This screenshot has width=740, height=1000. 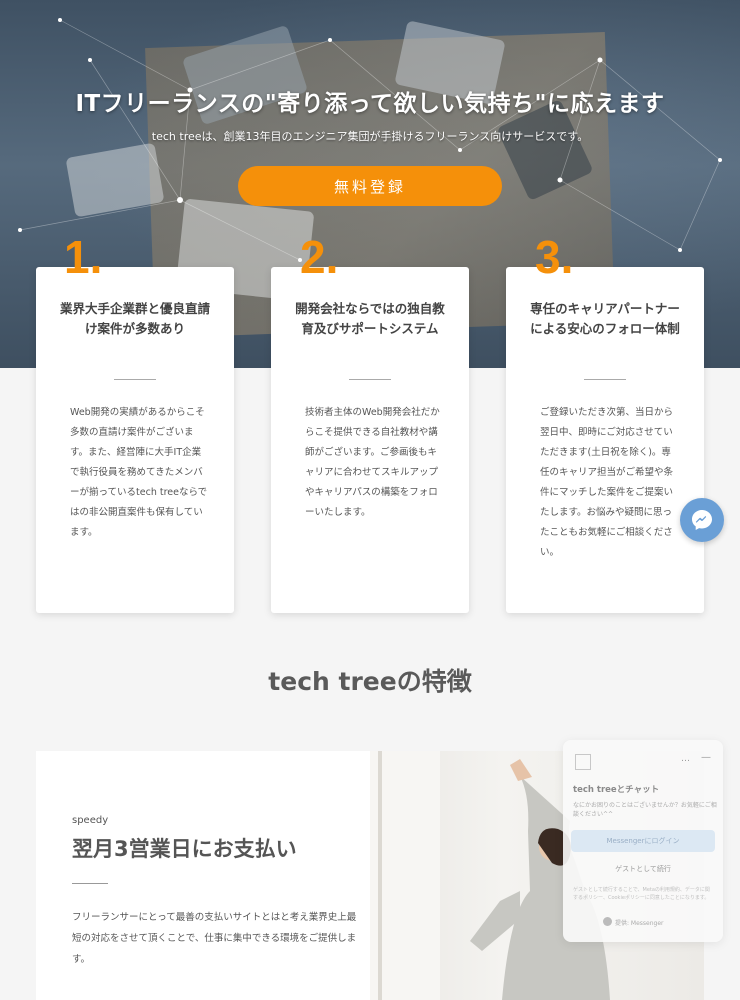 What do you see at coordinates (583, 762) in the screenshot?
I see `tech-tree-logo-icon` at bounding box center [583, 762].